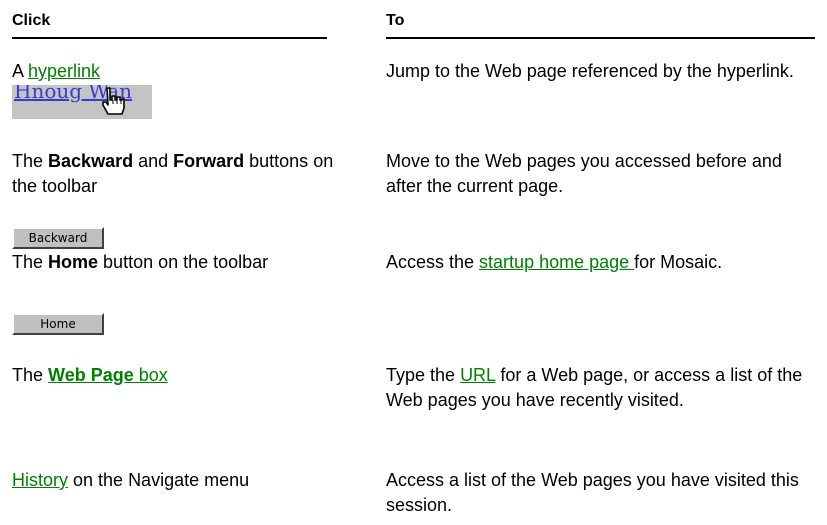 The height and width of the screenshot is (525, 827). Describe the element at coordinates (177, 375) in the screenshot. I see `row-webpage-click: The Web Page box` at that location.